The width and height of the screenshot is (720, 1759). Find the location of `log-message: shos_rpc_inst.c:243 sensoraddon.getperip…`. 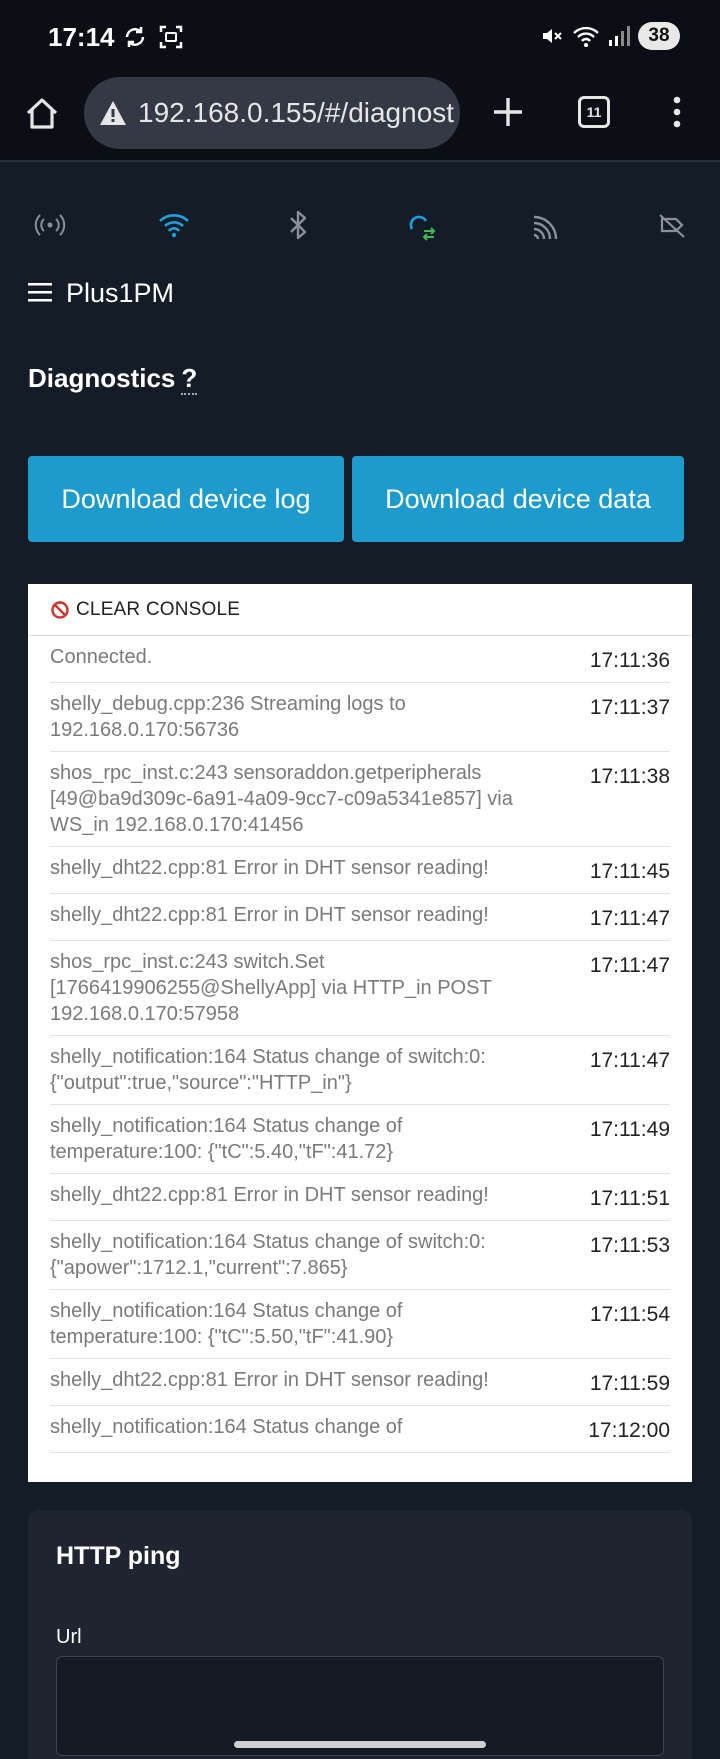

log-message: shos_rpc_inst.c:243 sensoraddon.getperip… is located at coordinates (281, 799).